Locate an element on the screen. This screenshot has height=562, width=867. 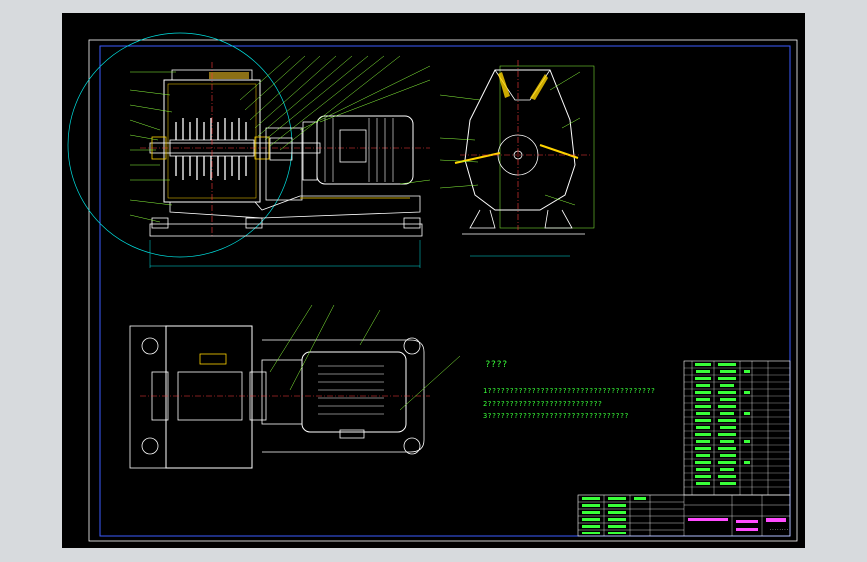
inlet-hatch is located at coordinates (229, 75).